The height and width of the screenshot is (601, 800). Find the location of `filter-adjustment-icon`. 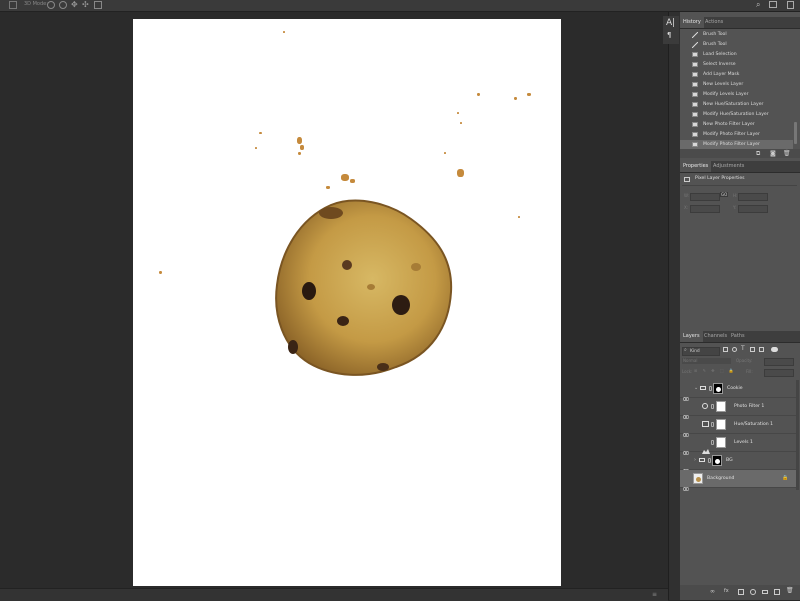

filter-adjustment-icon is located at coordinates (734, 349).